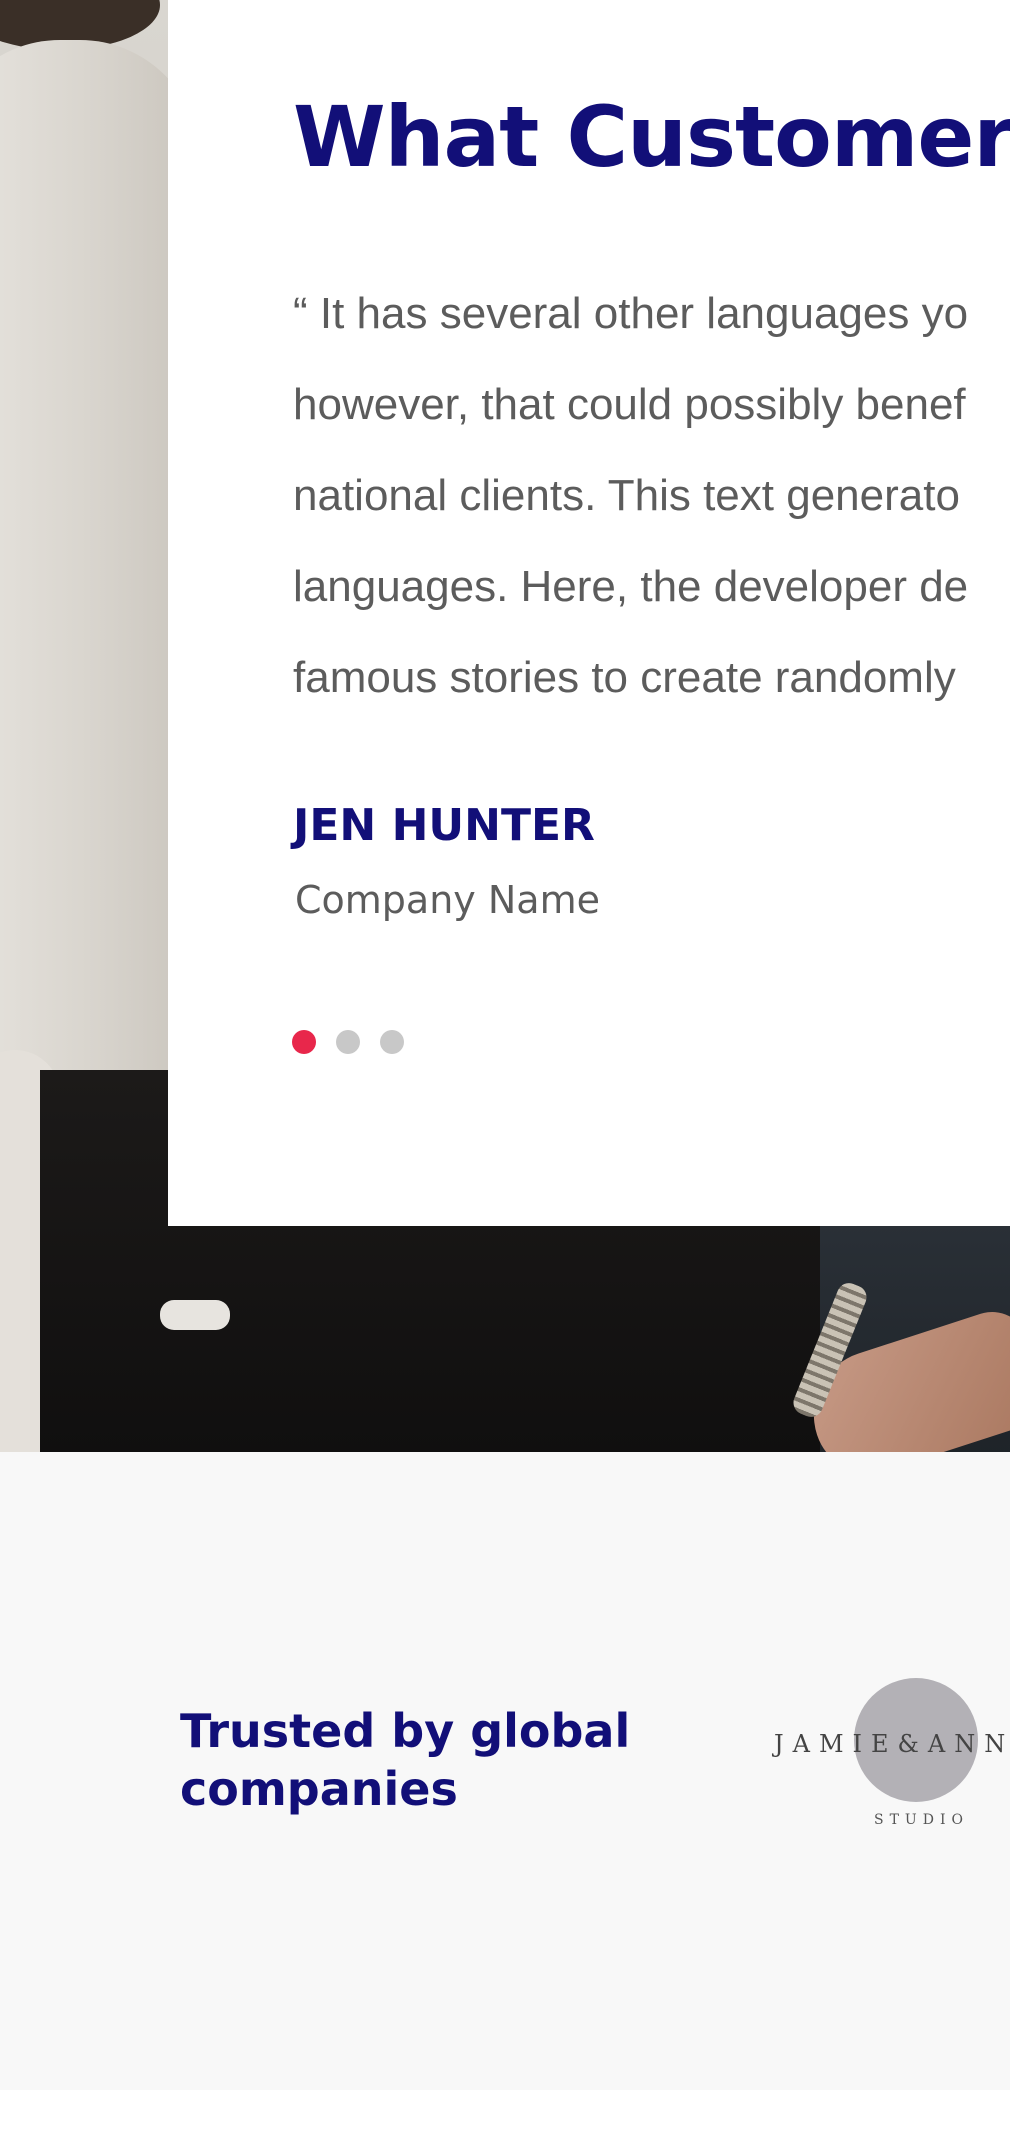  Describe the element at coordinates (195, 1315) in the screenshot. I see `photo-sneaker-shape` at that location.